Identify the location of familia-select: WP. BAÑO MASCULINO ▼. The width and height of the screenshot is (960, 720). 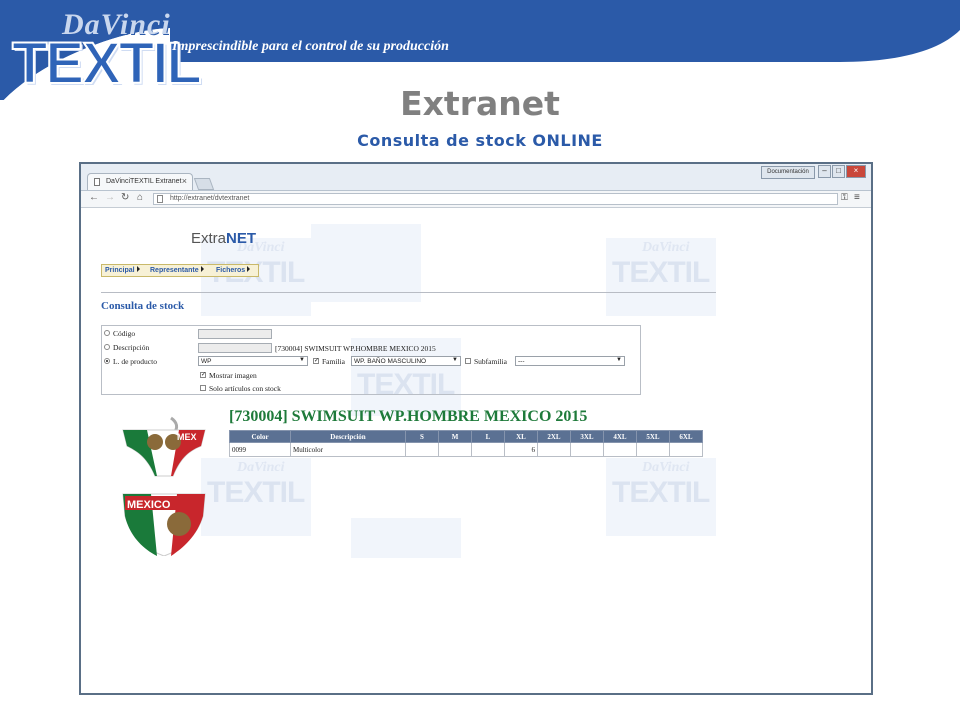
(406, 361).